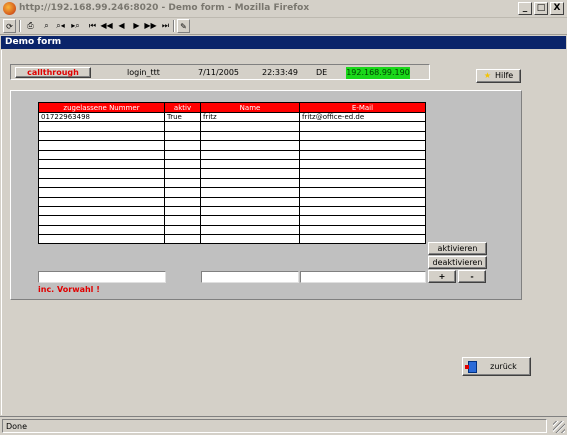  I want to click on help-button: ★ Hilfe, so click(498, 76).